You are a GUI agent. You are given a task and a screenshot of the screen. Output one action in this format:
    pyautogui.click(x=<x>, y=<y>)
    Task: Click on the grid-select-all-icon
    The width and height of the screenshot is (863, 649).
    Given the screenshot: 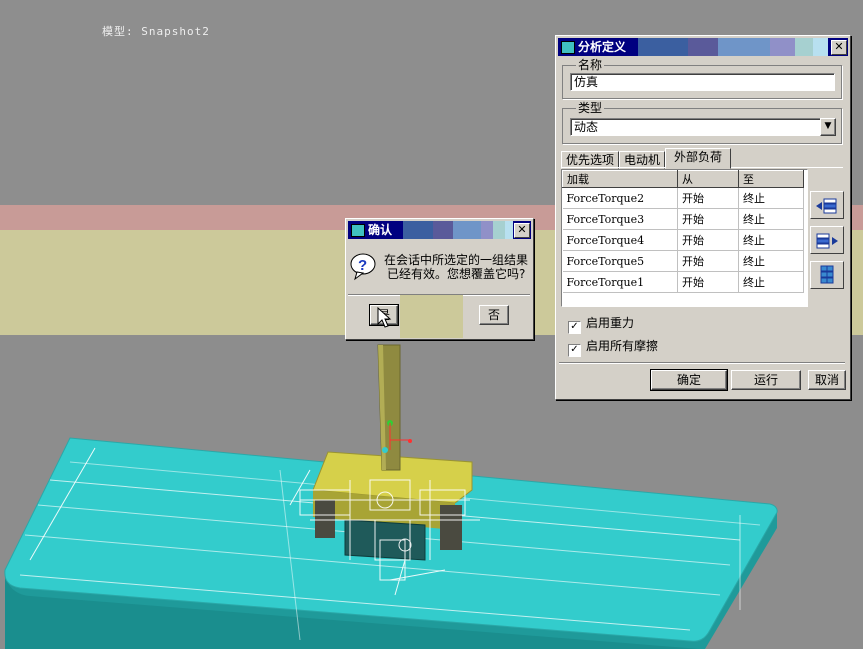 What is the action you would take?
    pyautogui.click(x=827, y=275)
    